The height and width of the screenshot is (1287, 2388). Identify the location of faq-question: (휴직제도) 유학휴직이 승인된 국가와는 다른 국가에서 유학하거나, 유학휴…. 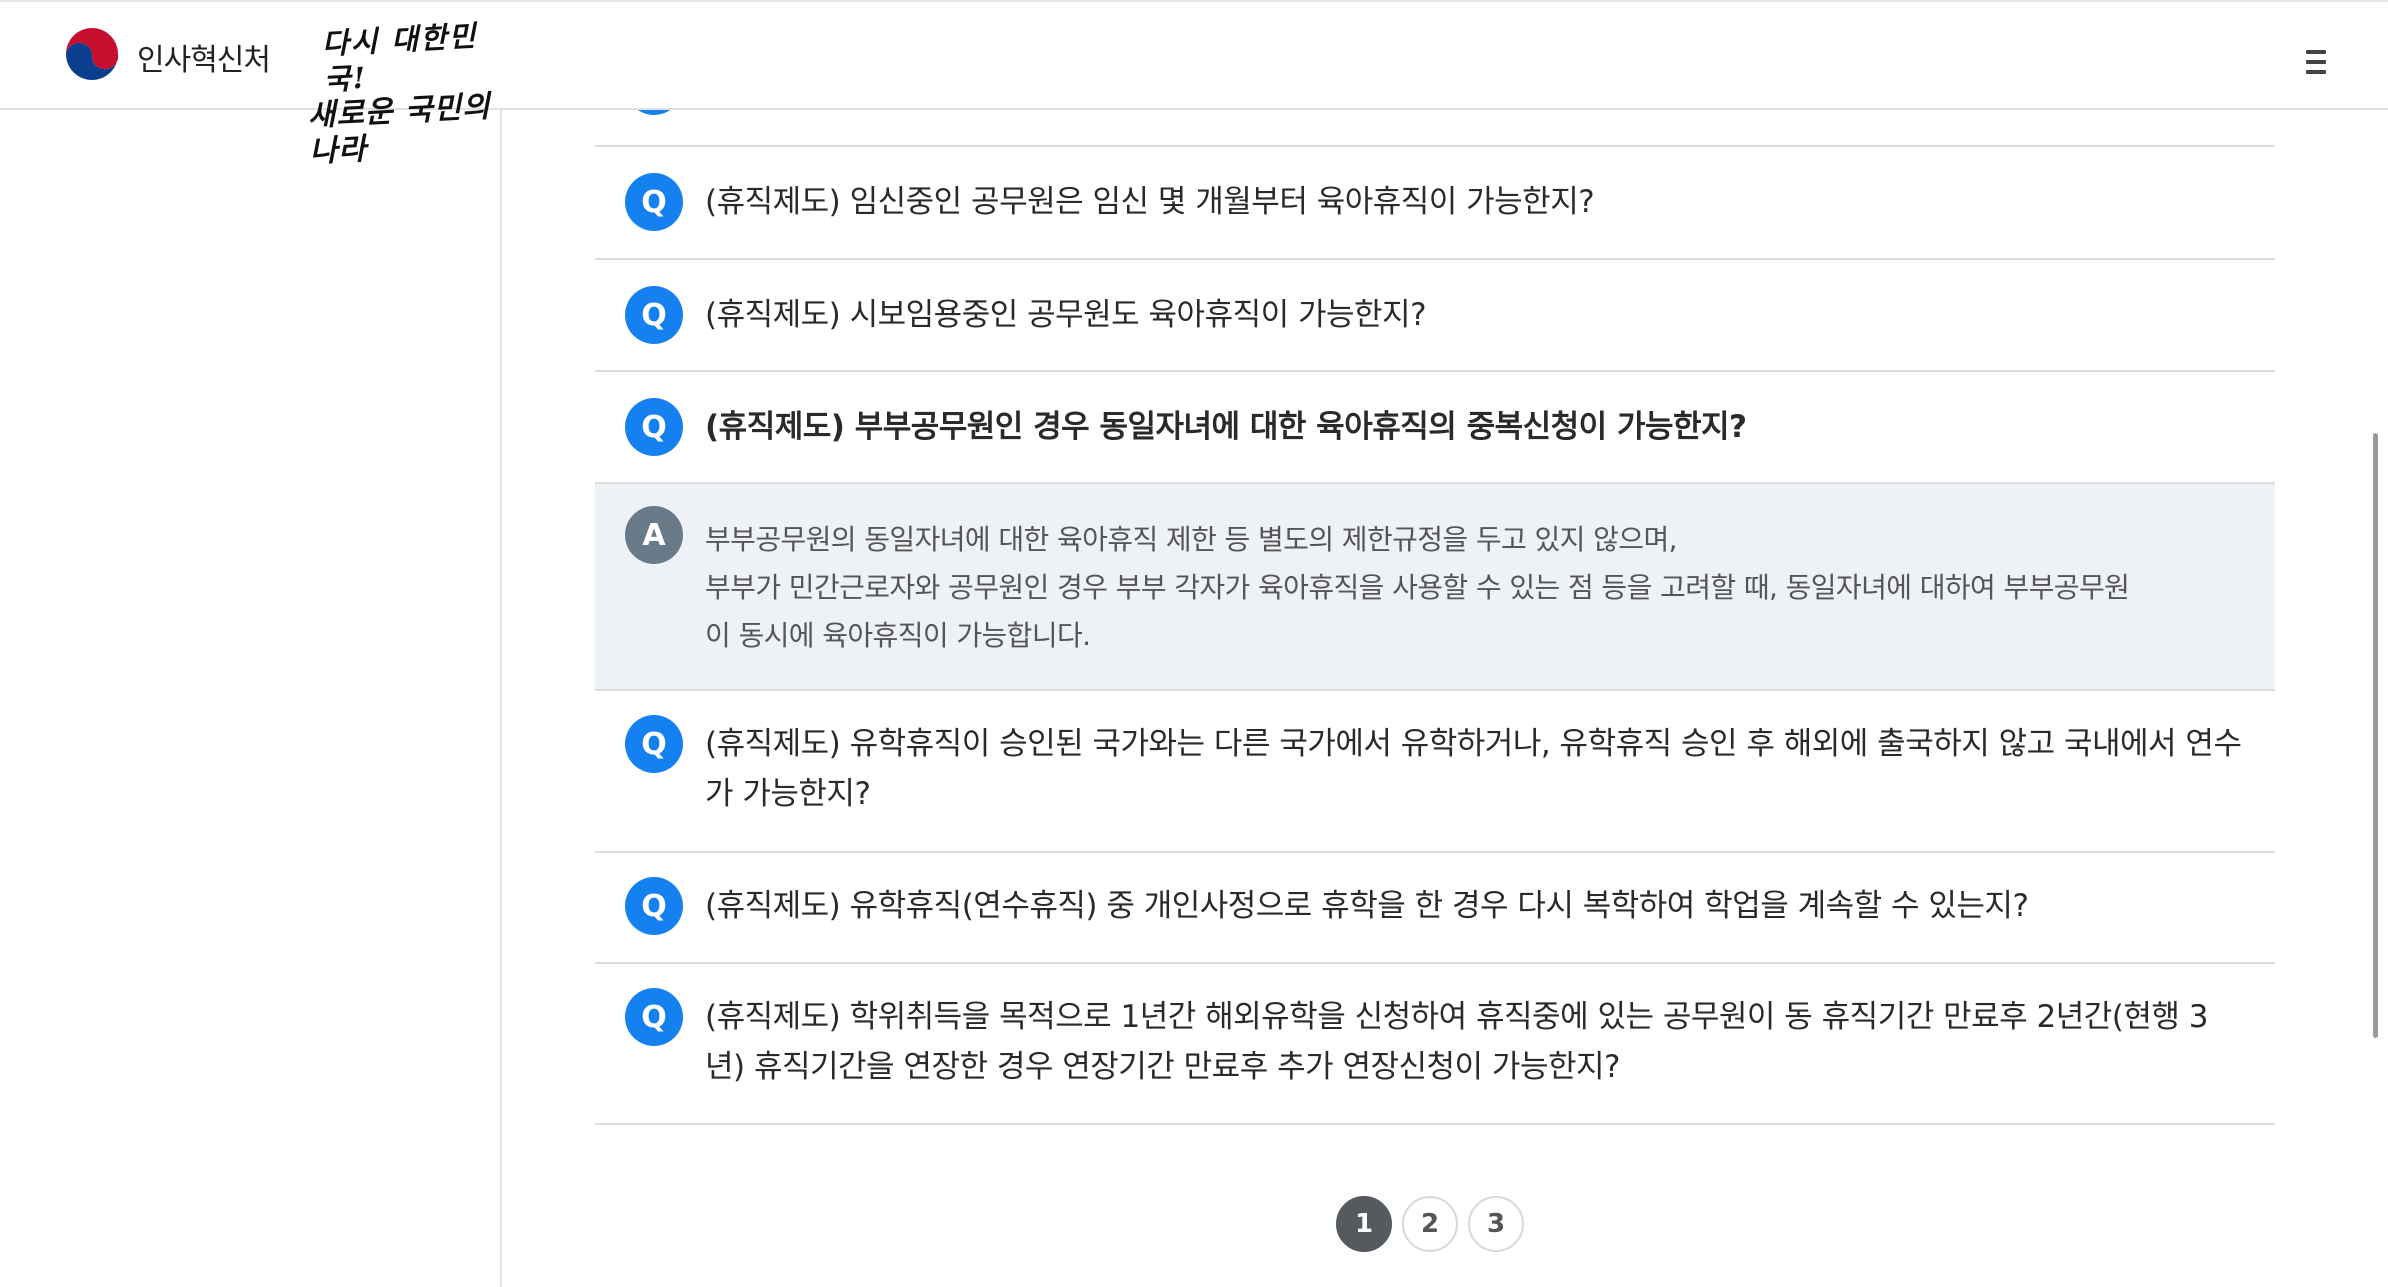
(1476, 769).